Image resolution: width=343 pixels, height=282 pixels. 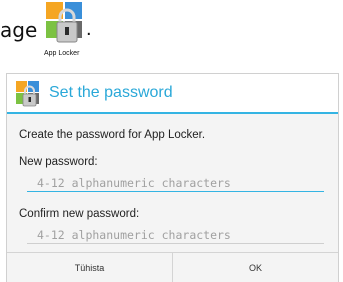 I want to click on ok-button: OK, so click(x=255, y=267).